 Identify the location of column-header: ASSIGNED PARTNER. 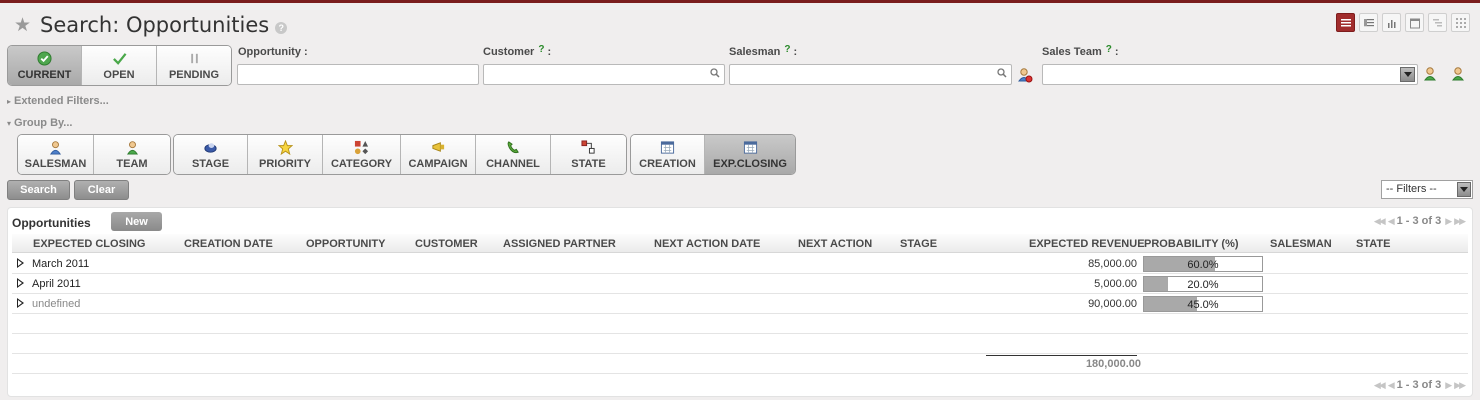
(559, 244).